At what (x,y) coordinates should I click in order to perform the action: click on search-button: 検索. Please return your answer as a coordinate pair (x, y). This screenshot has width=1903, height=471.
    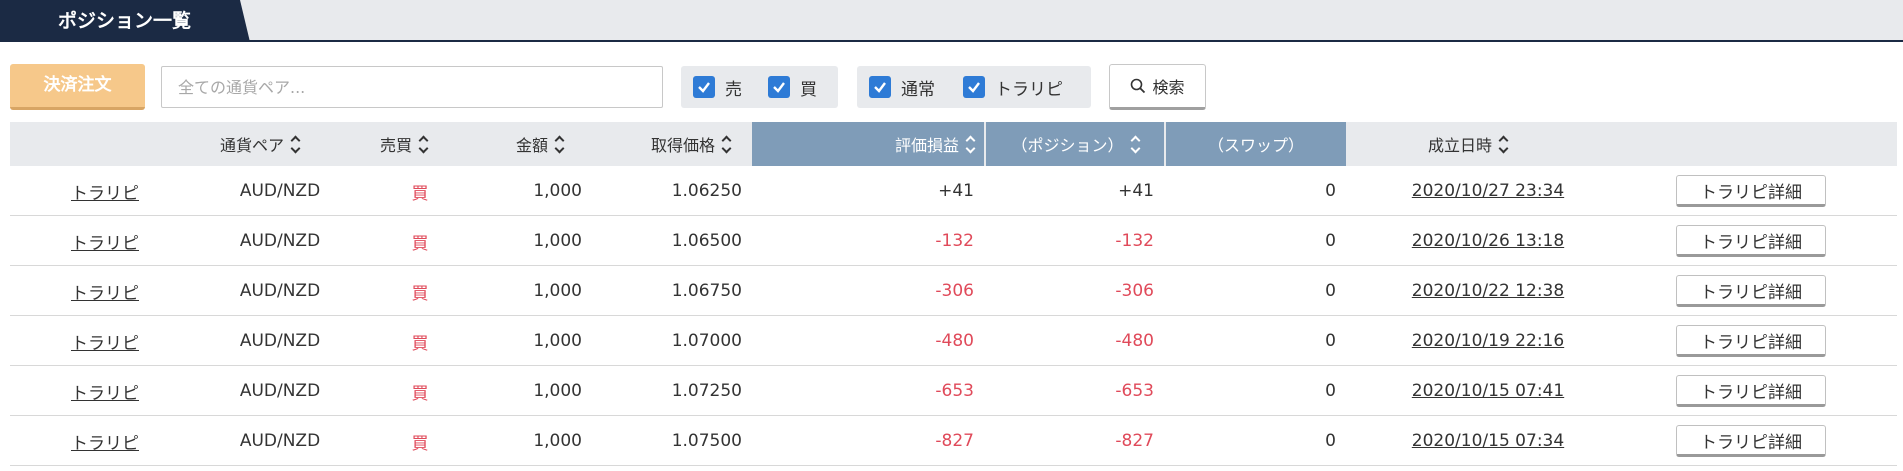
    Looking at the image, I should click on (1157, 87).